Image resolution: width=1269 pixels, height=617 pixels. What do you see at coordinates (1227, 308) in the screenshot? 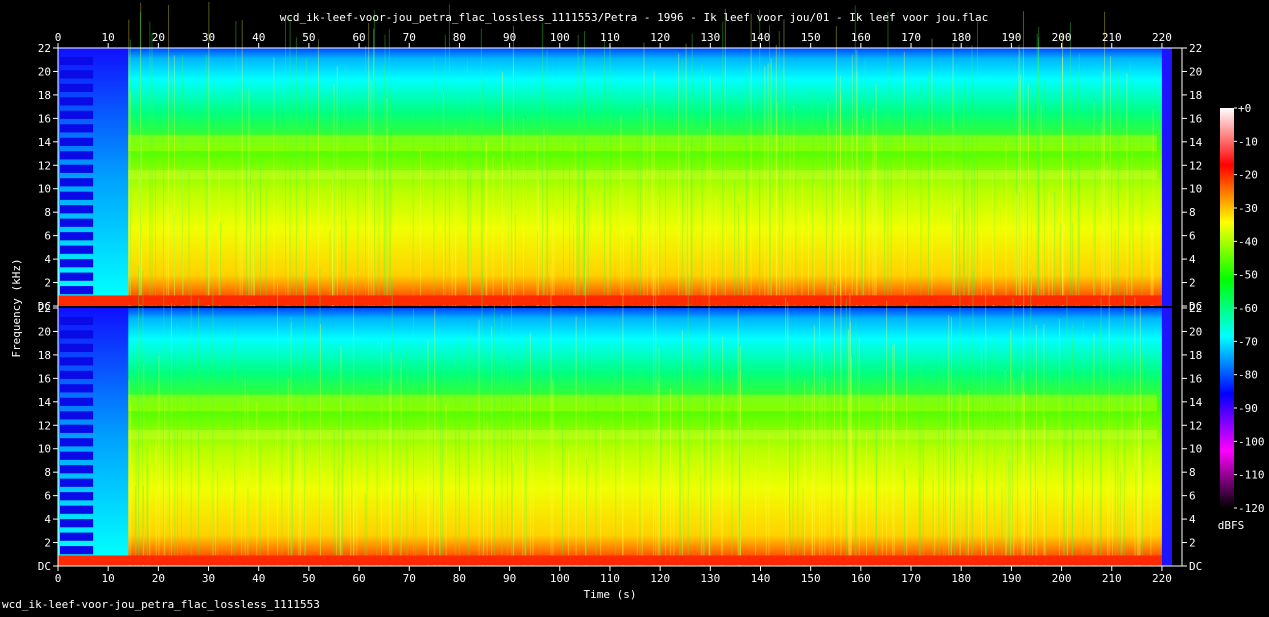
I see `colorbar-scale` at bounding box center [1227, 308].